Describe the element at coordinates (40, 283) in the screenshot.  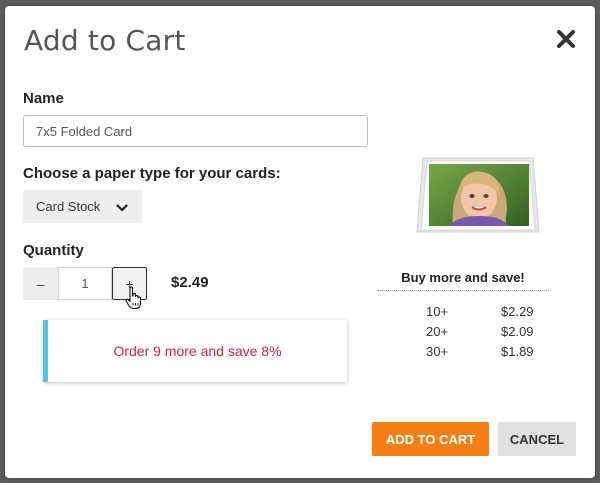
I see `quantity-decrement-button: –` at that location.